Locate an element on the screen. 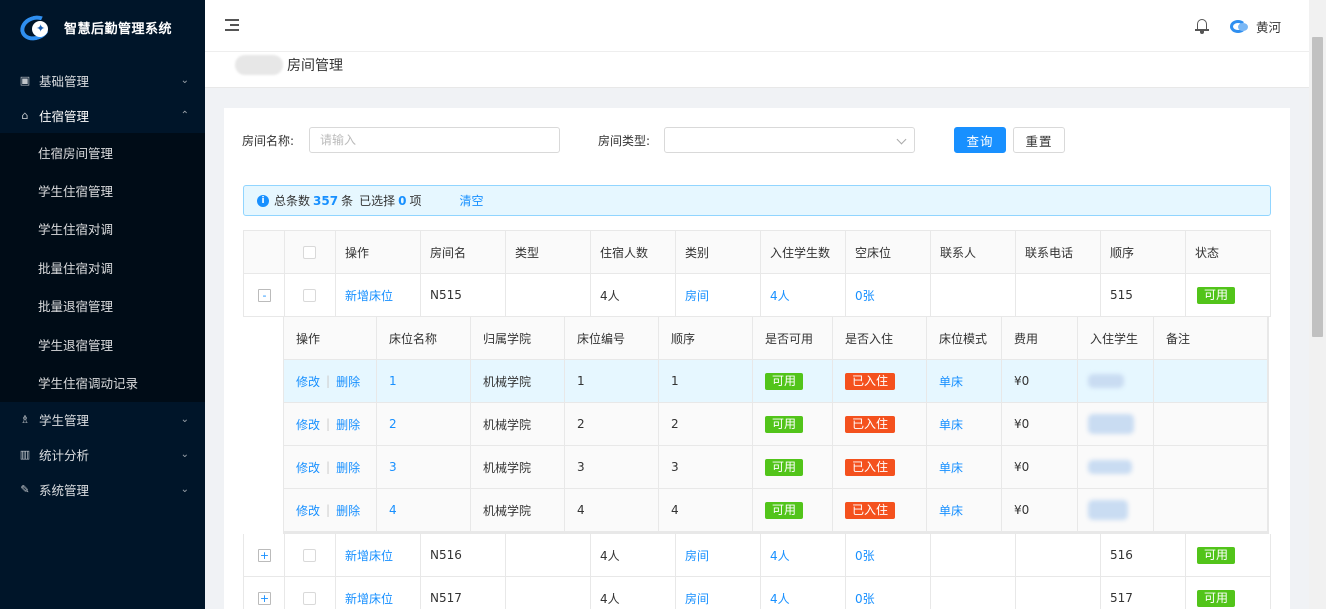  bed-mode-cell: 单床 is located at coordinates (964, 510).